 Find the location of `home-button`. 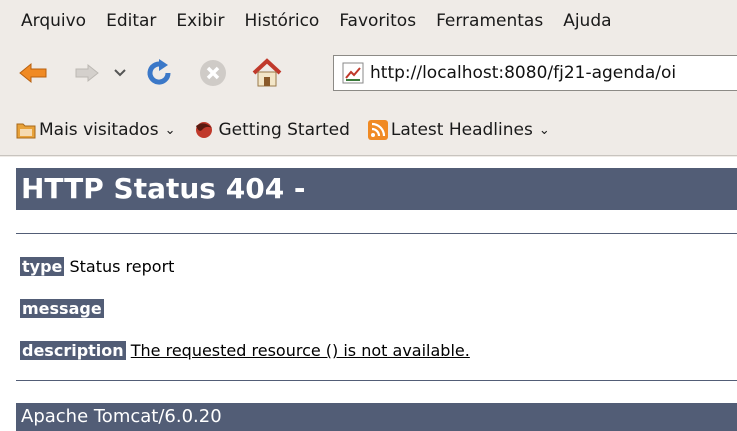

home-button is located at coordinates (267, 73).